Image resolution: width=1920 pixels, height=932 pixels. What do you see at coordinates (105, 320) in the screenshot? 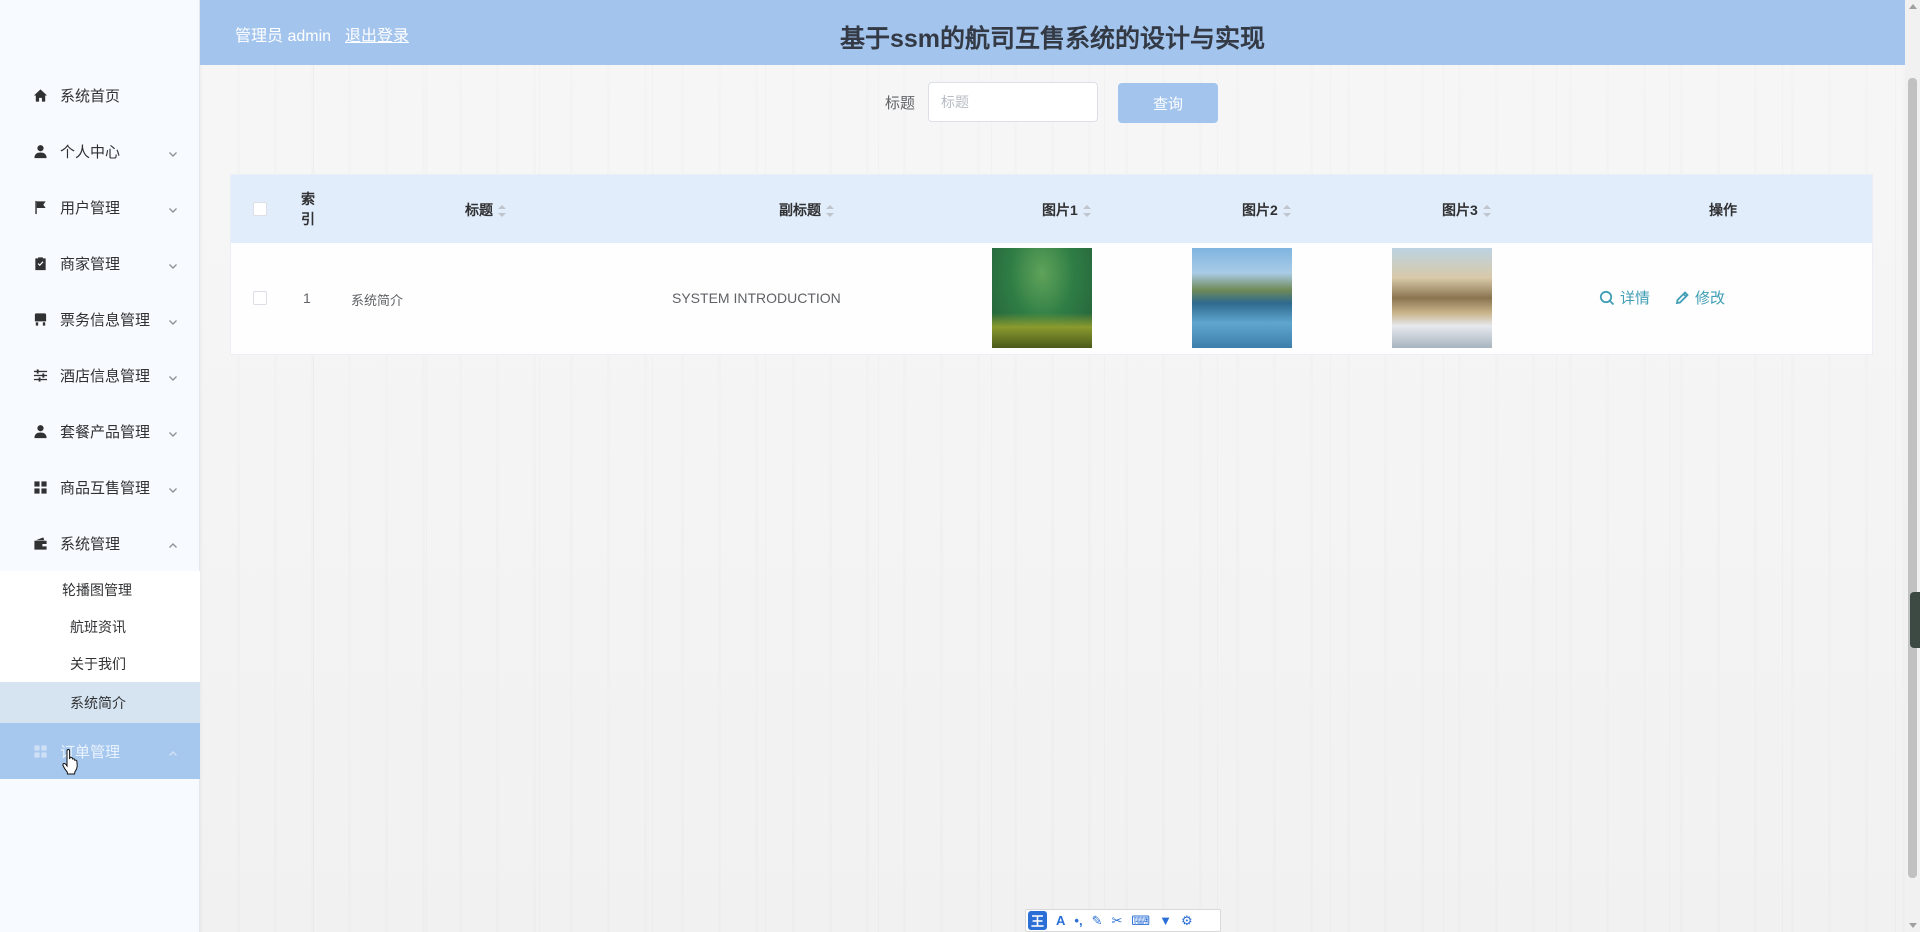
I see `sidebar-item-label: 票务信息管理` at bounding box center [105, 320].